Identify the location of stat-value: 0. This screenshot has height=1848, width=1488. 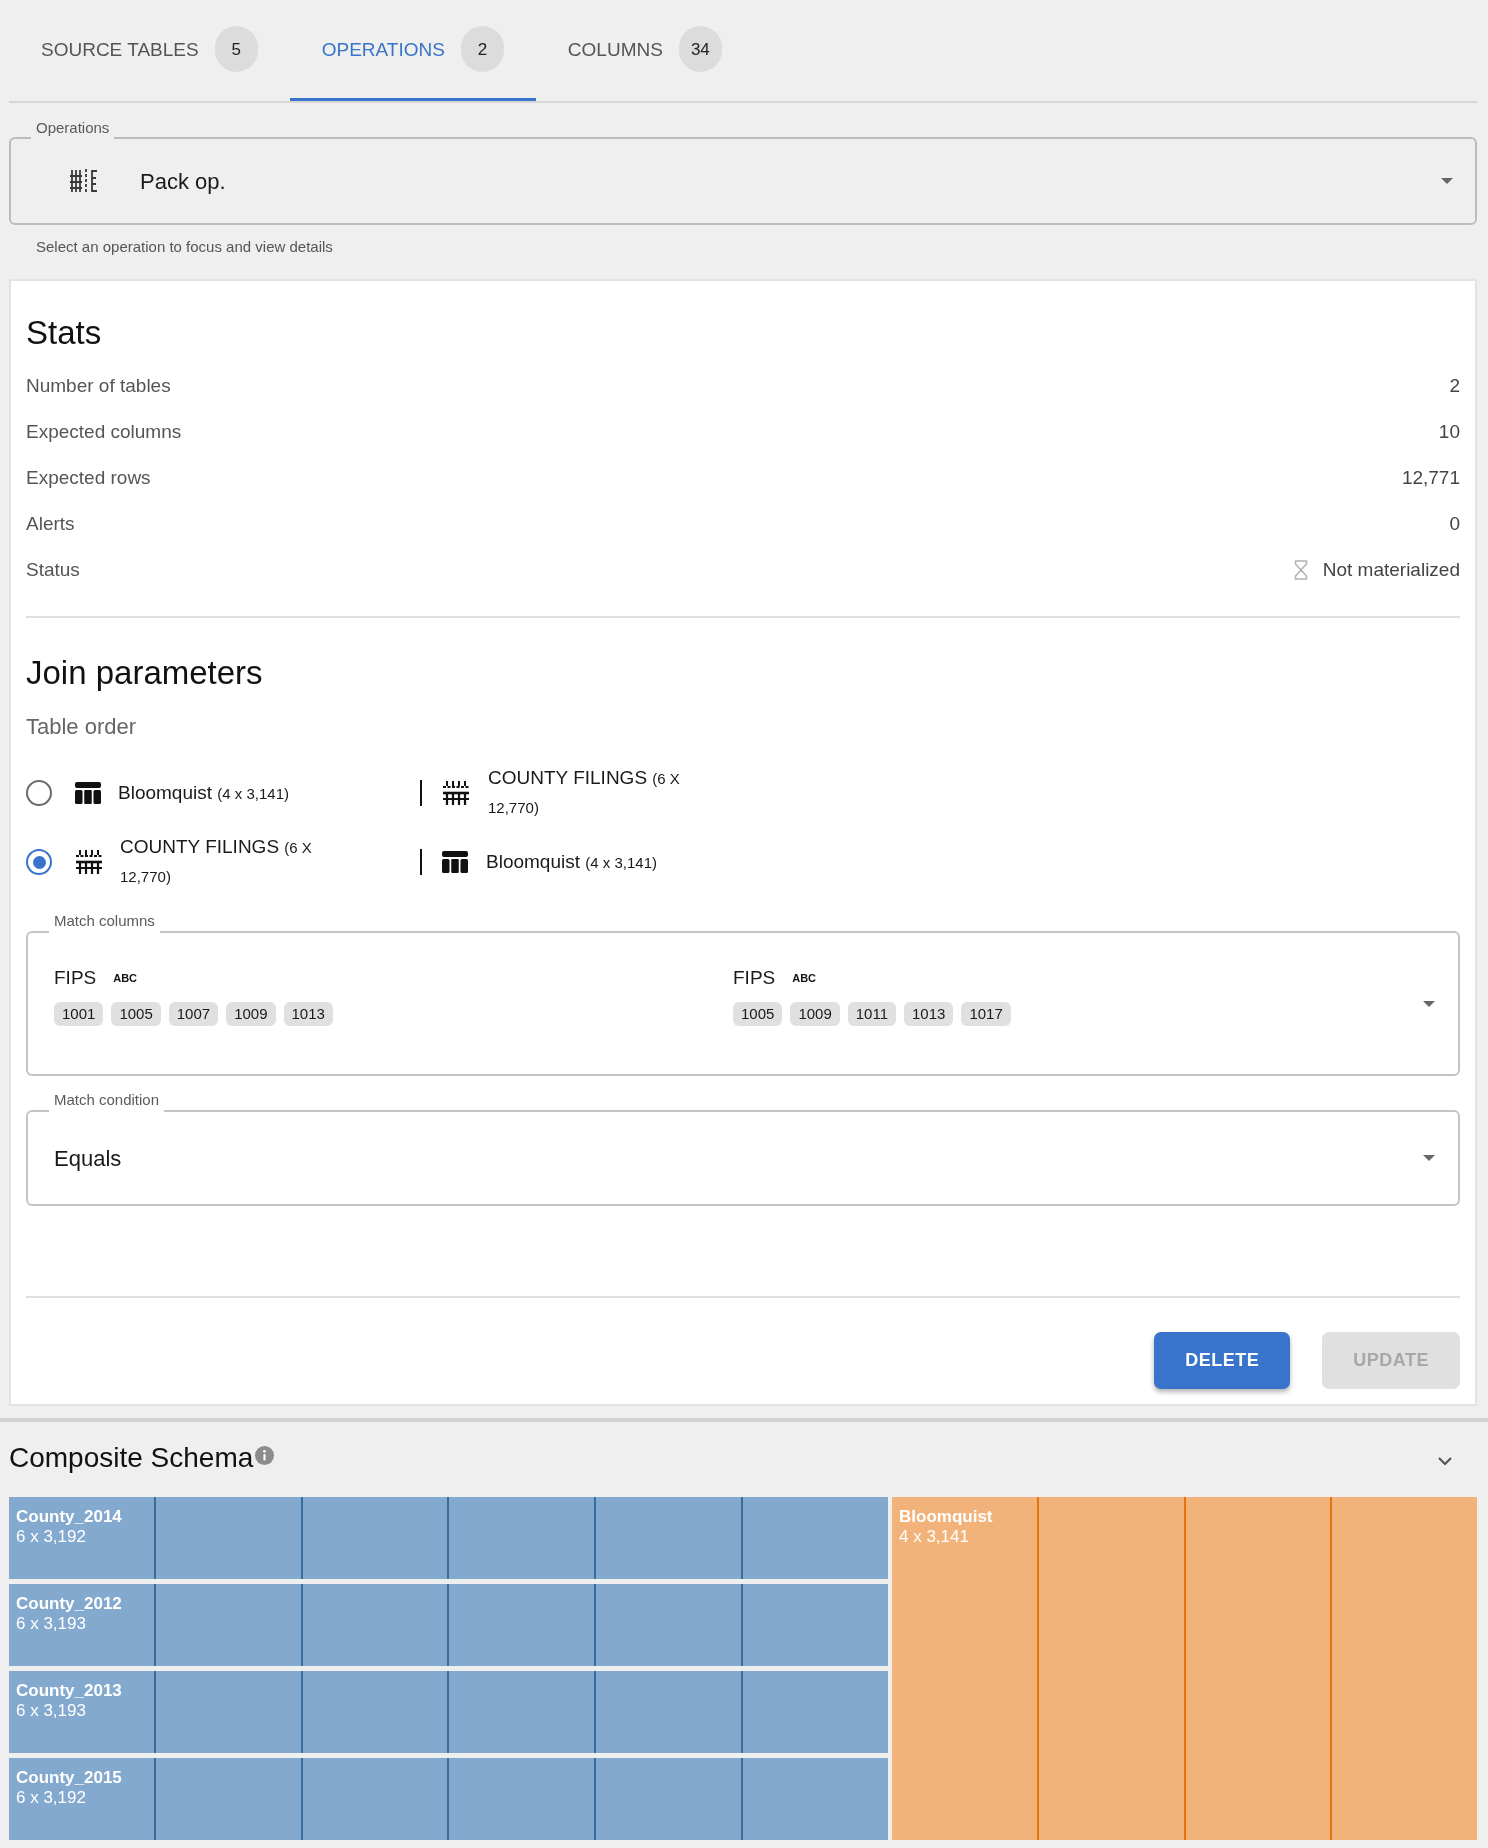
(1454, 523).